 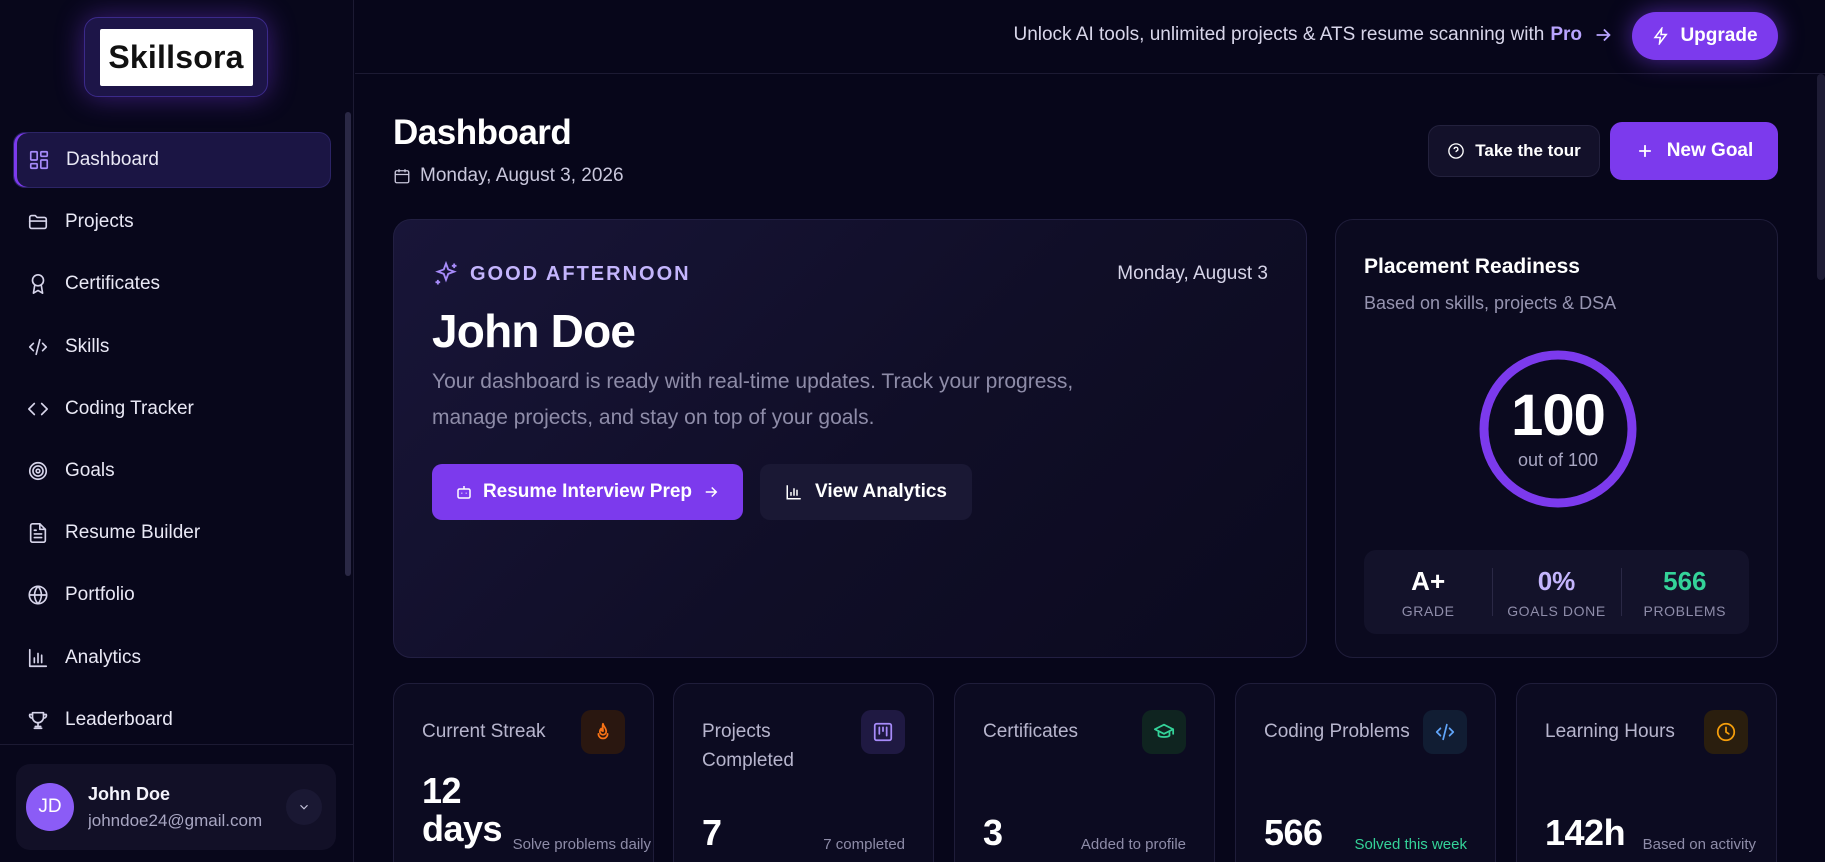 What do you see at coordinates (1726, 732) in the screenshot?
I see `clock-icon` at bounding box center [1726, 732].